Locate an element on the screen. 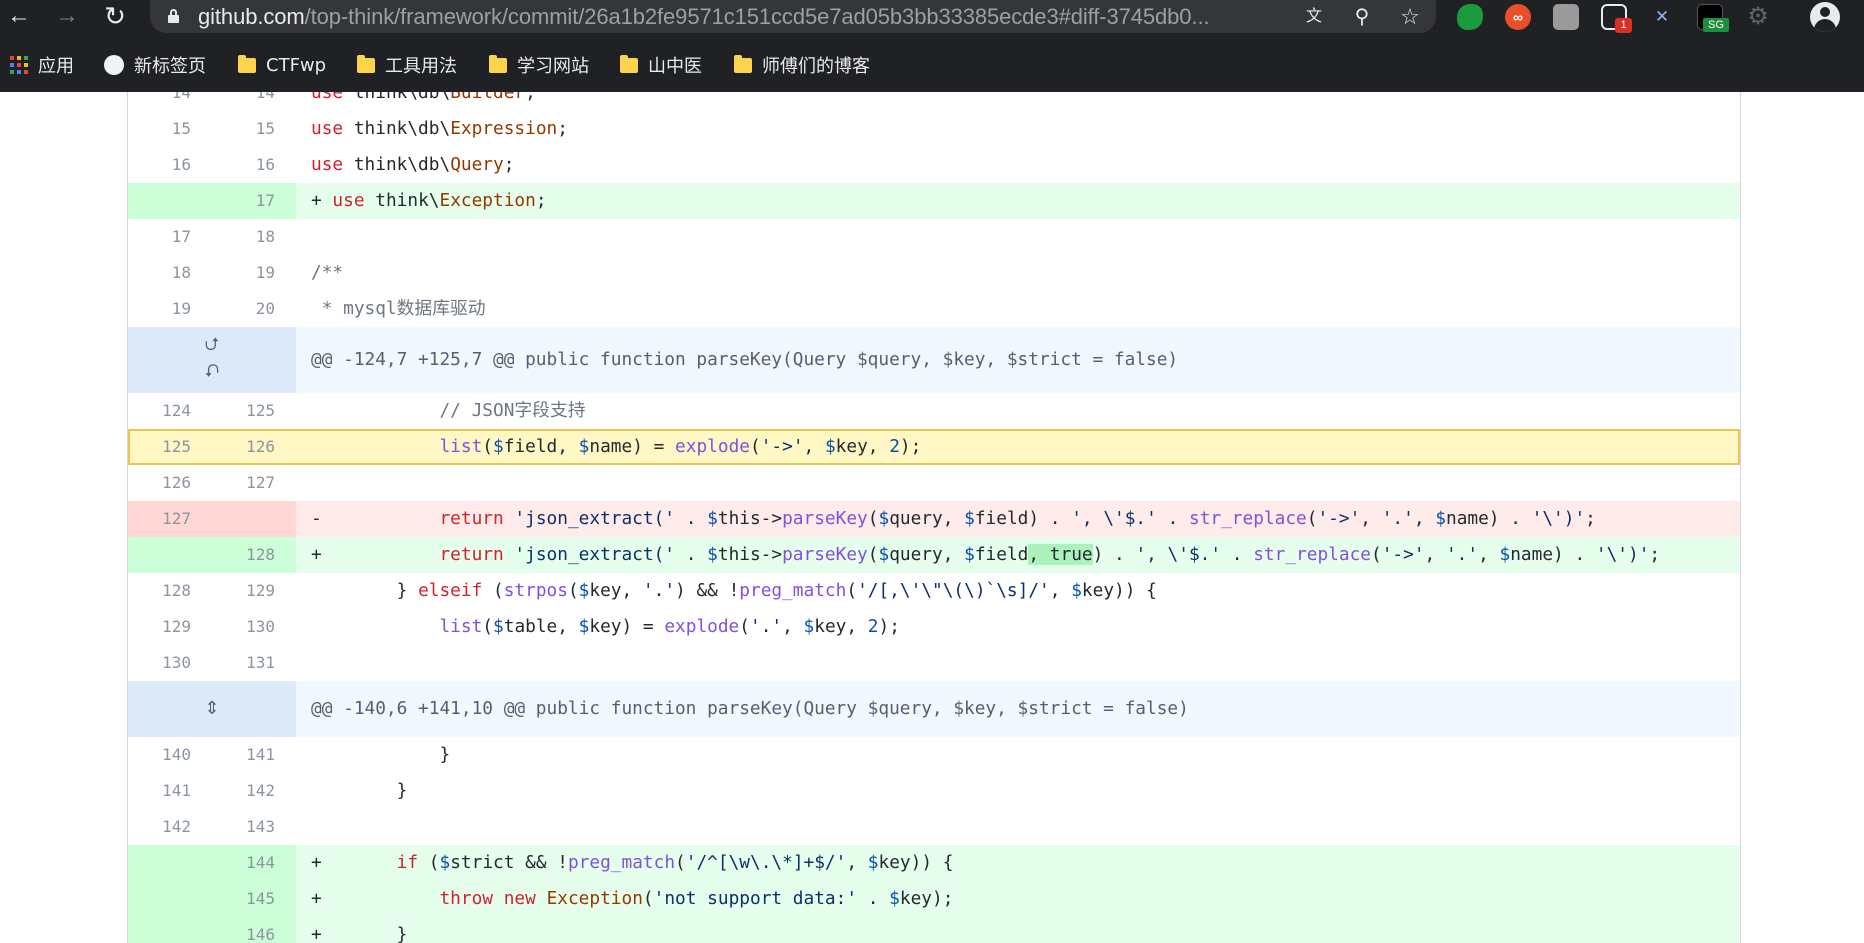  bookmark-tools: 工具用法 is located at coordinates (407, 65).